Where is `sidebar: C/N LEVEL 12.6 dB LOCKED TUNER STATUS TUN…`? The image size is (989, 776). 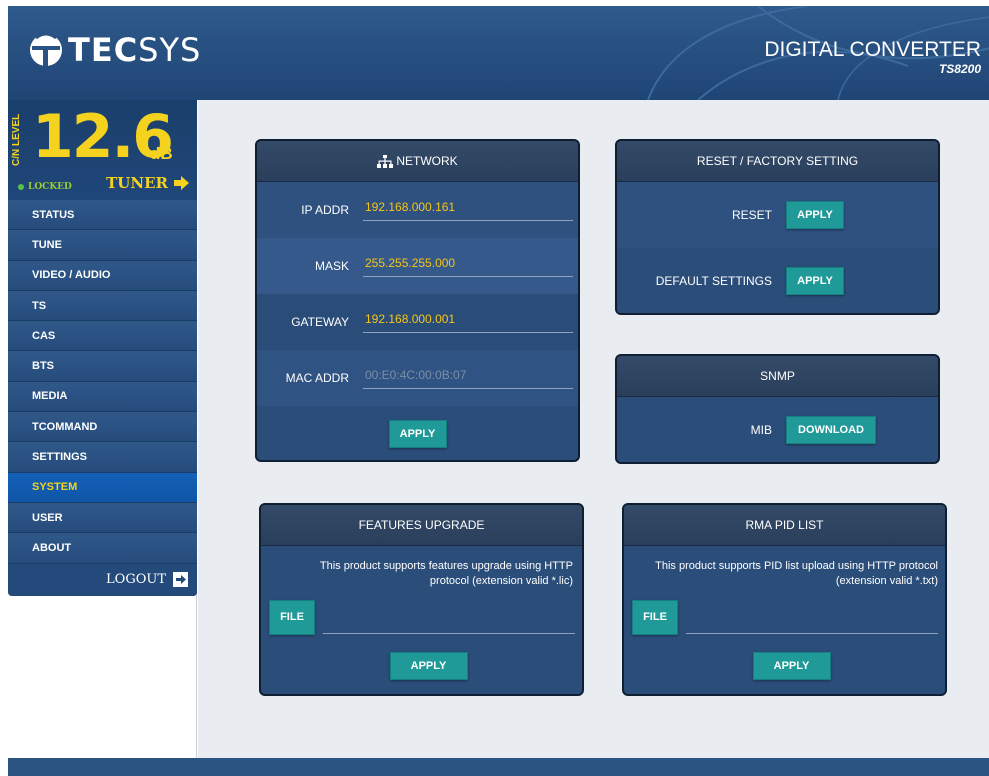 sidebar: C/N LEVEL 12.6 dB LOCKED TUNER STATUS TUN… is located at coordinates (102, 348).